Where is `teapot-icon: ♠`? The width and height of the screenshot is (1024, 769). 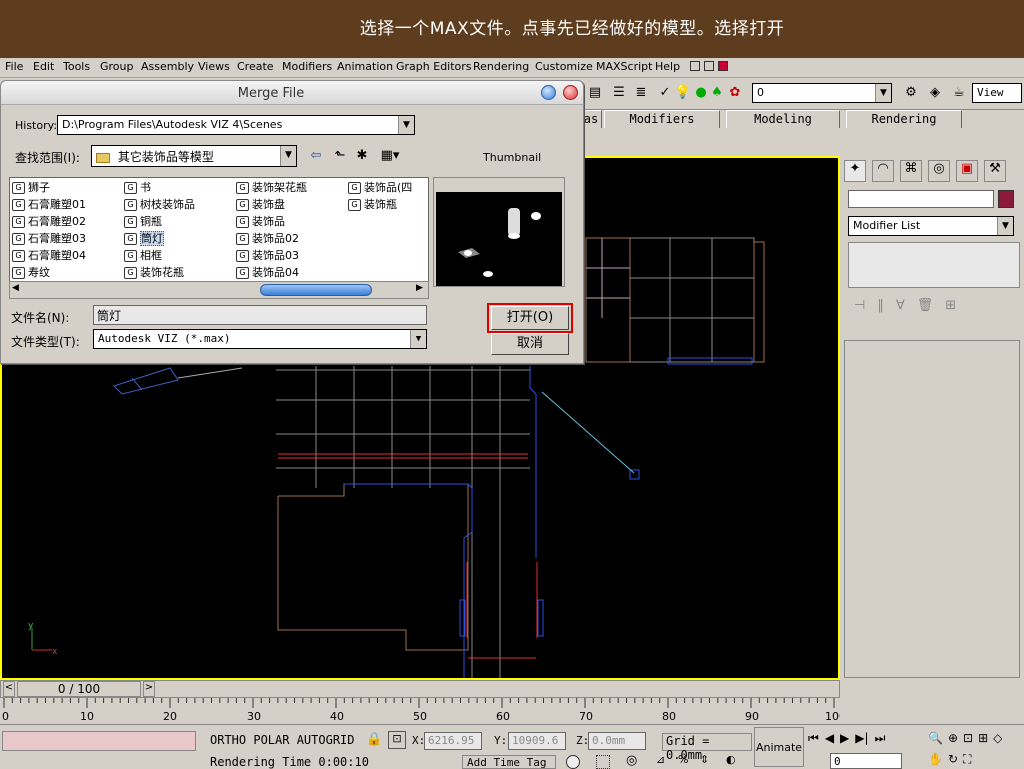
teapot-icon: ♠ is located at coordinates (717, 93).